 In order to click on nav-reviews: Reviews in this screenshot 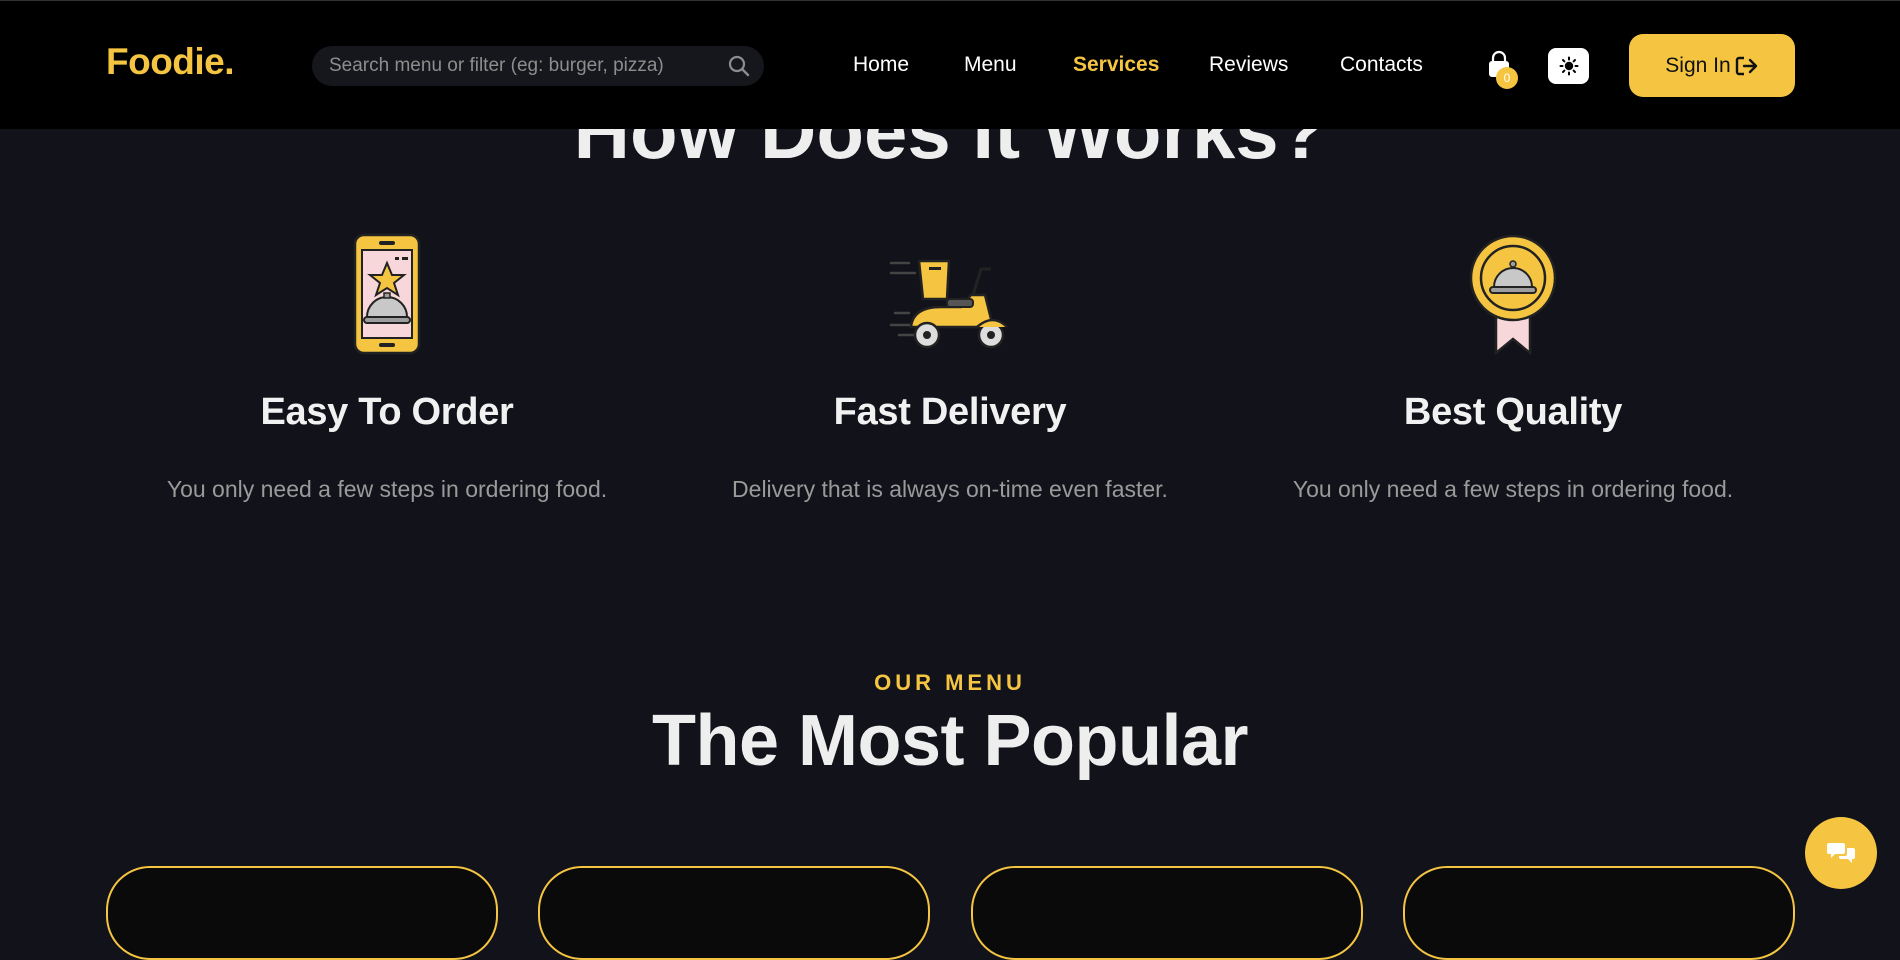, I will do `click(1248, 65)`.